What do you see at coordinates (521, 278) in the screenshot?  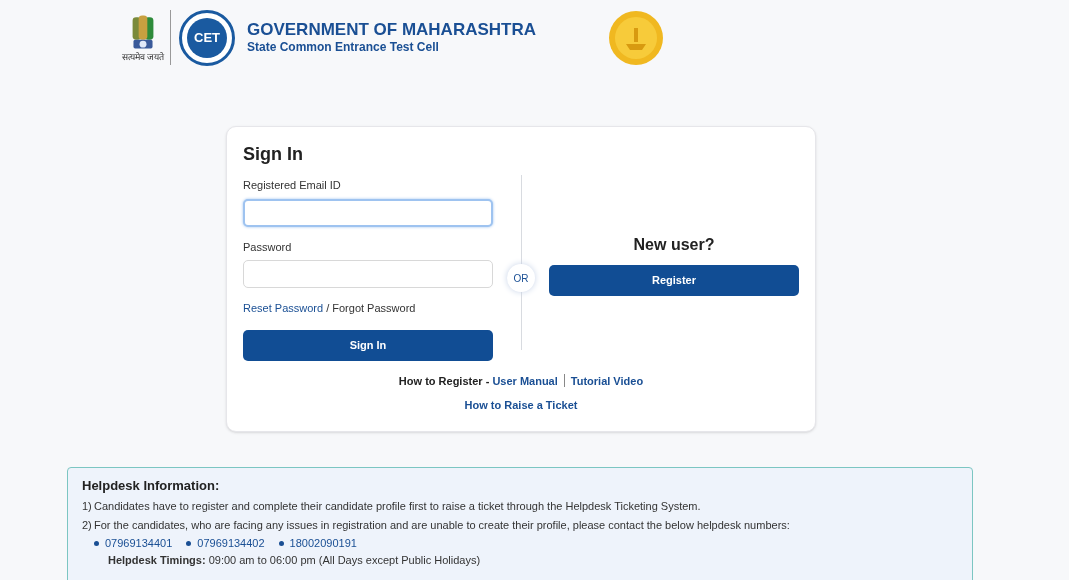 I see `or-badge: OR` at bounding box center [521, 278].